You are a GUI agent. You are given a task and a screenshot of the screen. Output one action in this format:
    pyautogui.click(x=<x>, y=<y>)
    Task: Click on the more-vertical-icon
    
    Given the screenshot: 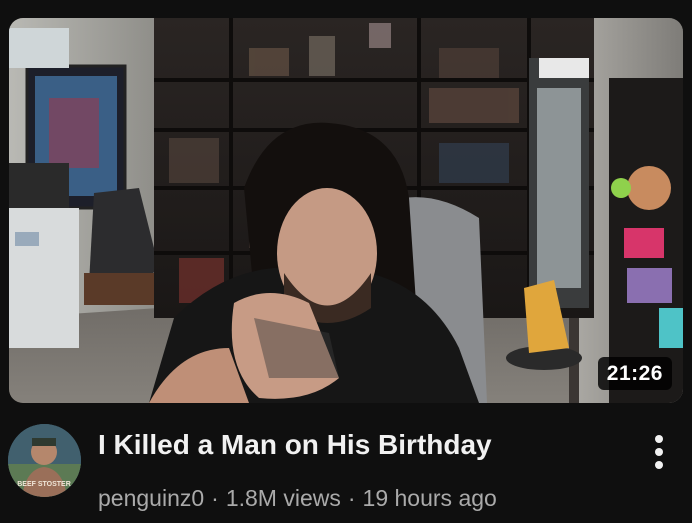 What is the action you would take?
    pyautogui.click(x=659, y=452)
    